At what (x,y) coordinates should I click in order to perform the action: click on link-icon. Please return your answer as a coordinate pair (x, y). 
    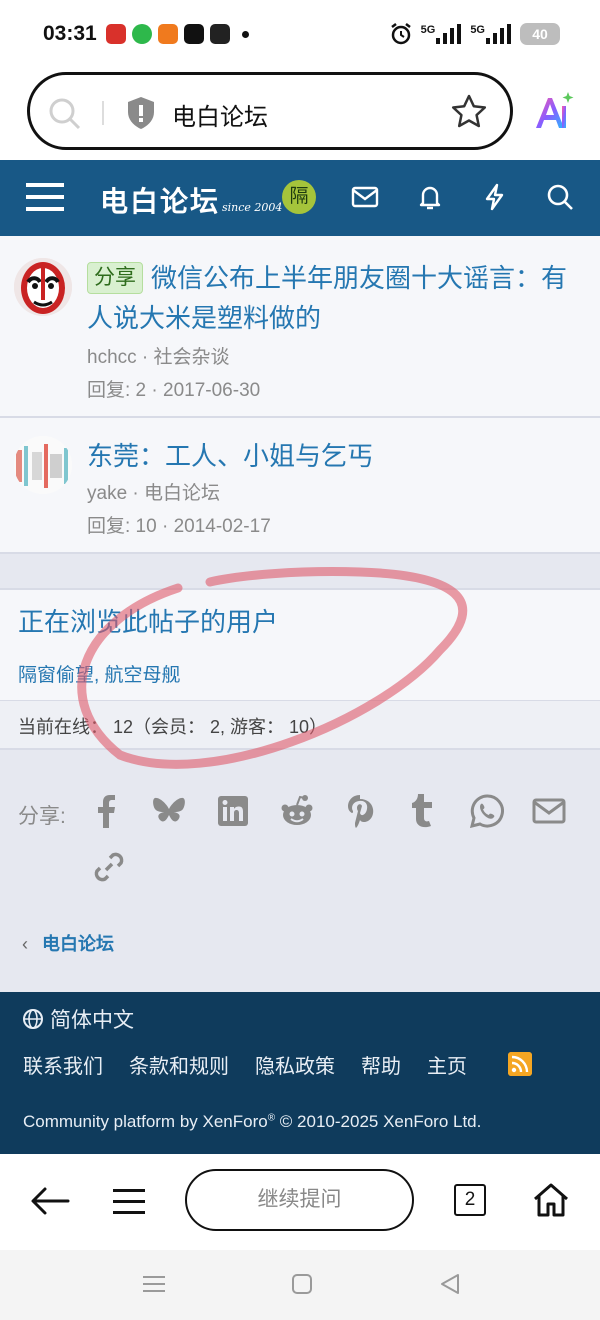
    Looking at the image, I should click on (109, 867).